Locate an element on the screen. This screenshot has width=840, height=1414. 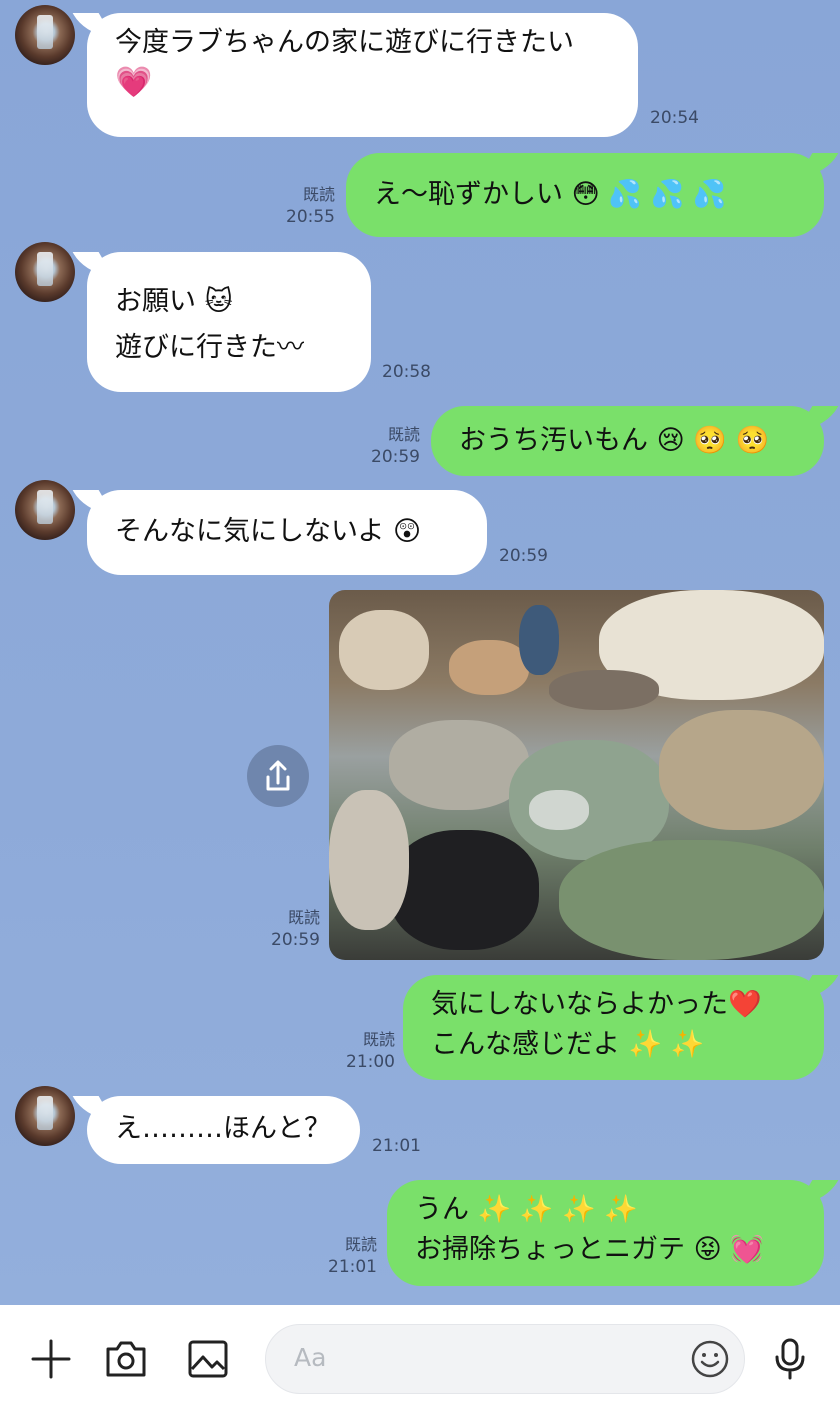
share-button is located at coordinates (278, 776).